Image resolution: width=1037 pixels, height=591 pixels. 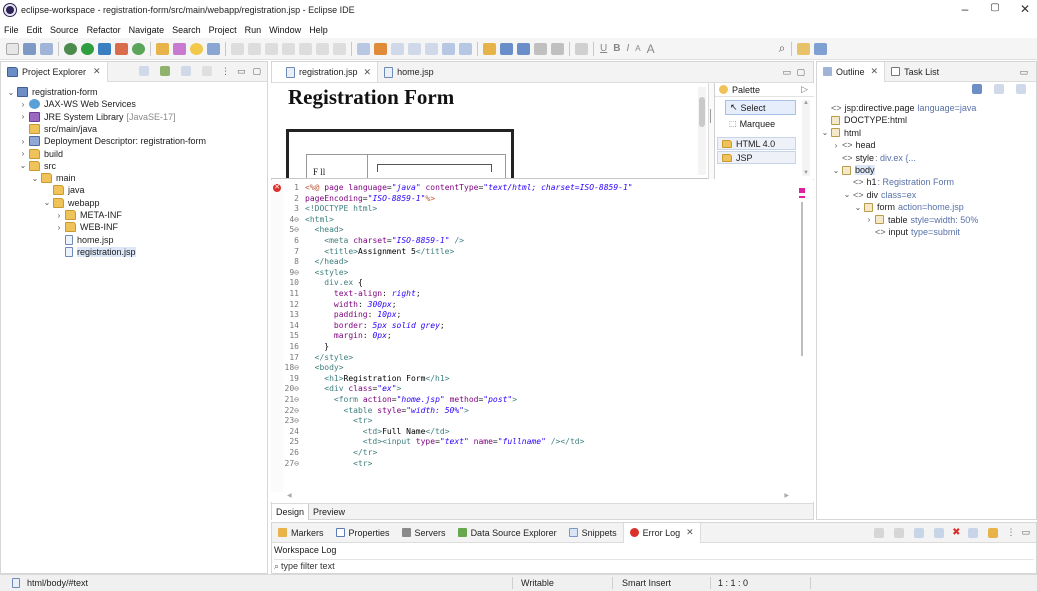 I want to click on mark-occurrences-icon, so click(x=237, y=48).